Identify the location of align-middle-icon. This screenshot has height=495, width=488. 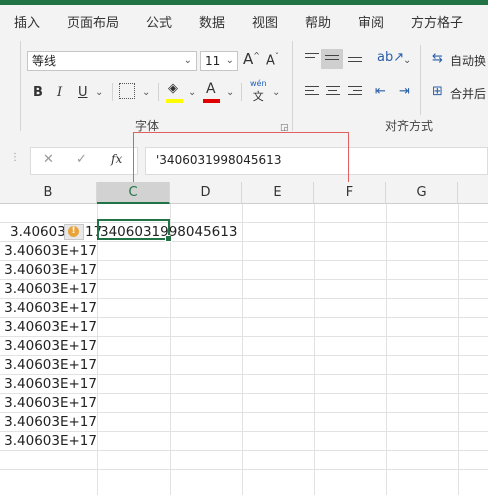
(332, 59).